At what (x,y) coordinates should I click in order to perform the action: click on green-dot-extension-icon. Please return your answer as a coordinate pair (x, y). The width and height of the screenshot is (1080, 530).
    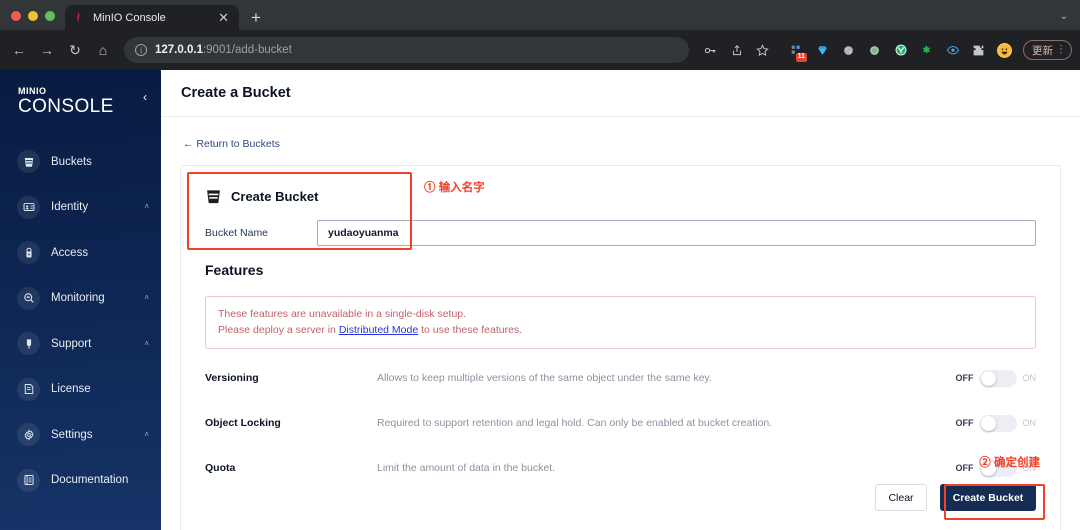
    Looking at the image, I should click on (874, 50).